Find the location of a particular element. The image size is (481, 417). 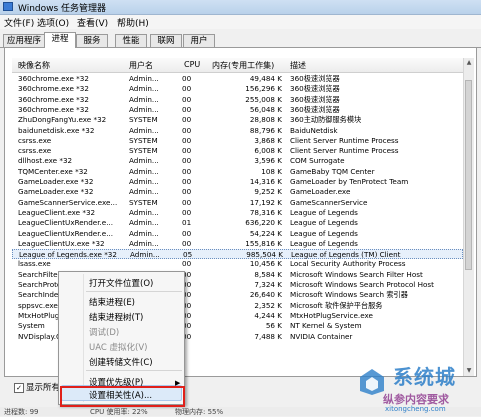

cell-description: GameLoader by TenProtect Team is located at coordinates (349, 181).